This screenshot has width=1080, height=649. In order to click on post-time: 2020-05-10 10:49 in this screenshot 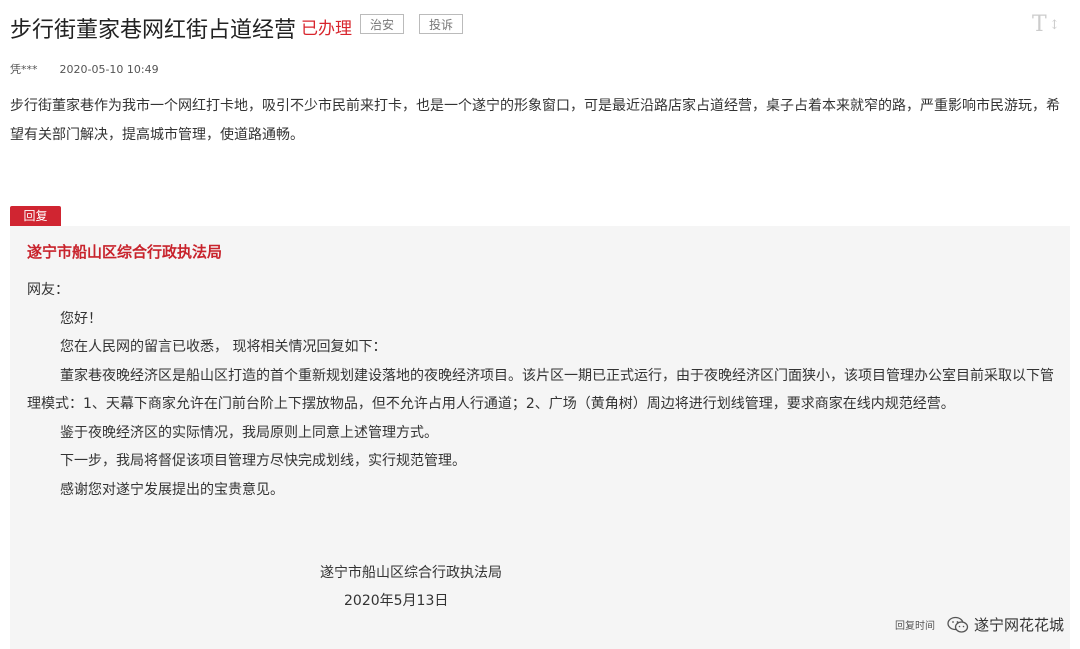, I will do `click(109, 69)`.